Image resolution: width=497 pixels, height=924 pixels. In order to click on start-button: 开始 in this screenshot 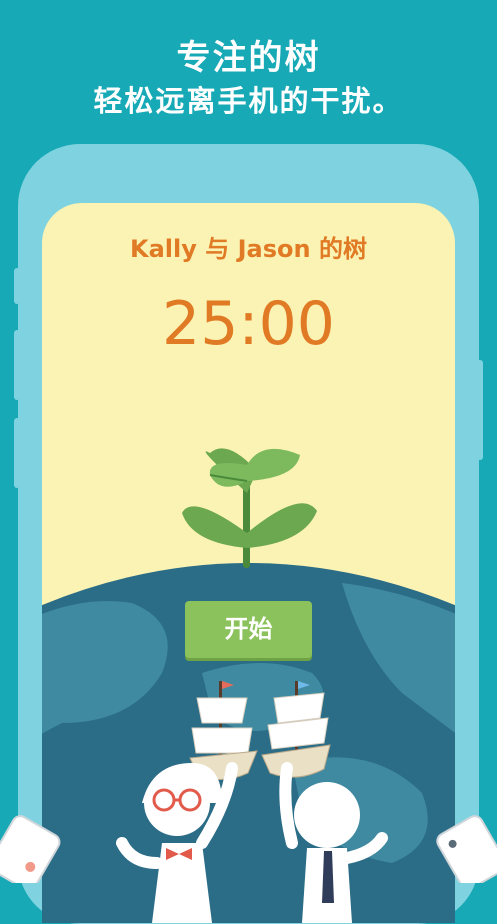, I will do `click(248, 629)`.